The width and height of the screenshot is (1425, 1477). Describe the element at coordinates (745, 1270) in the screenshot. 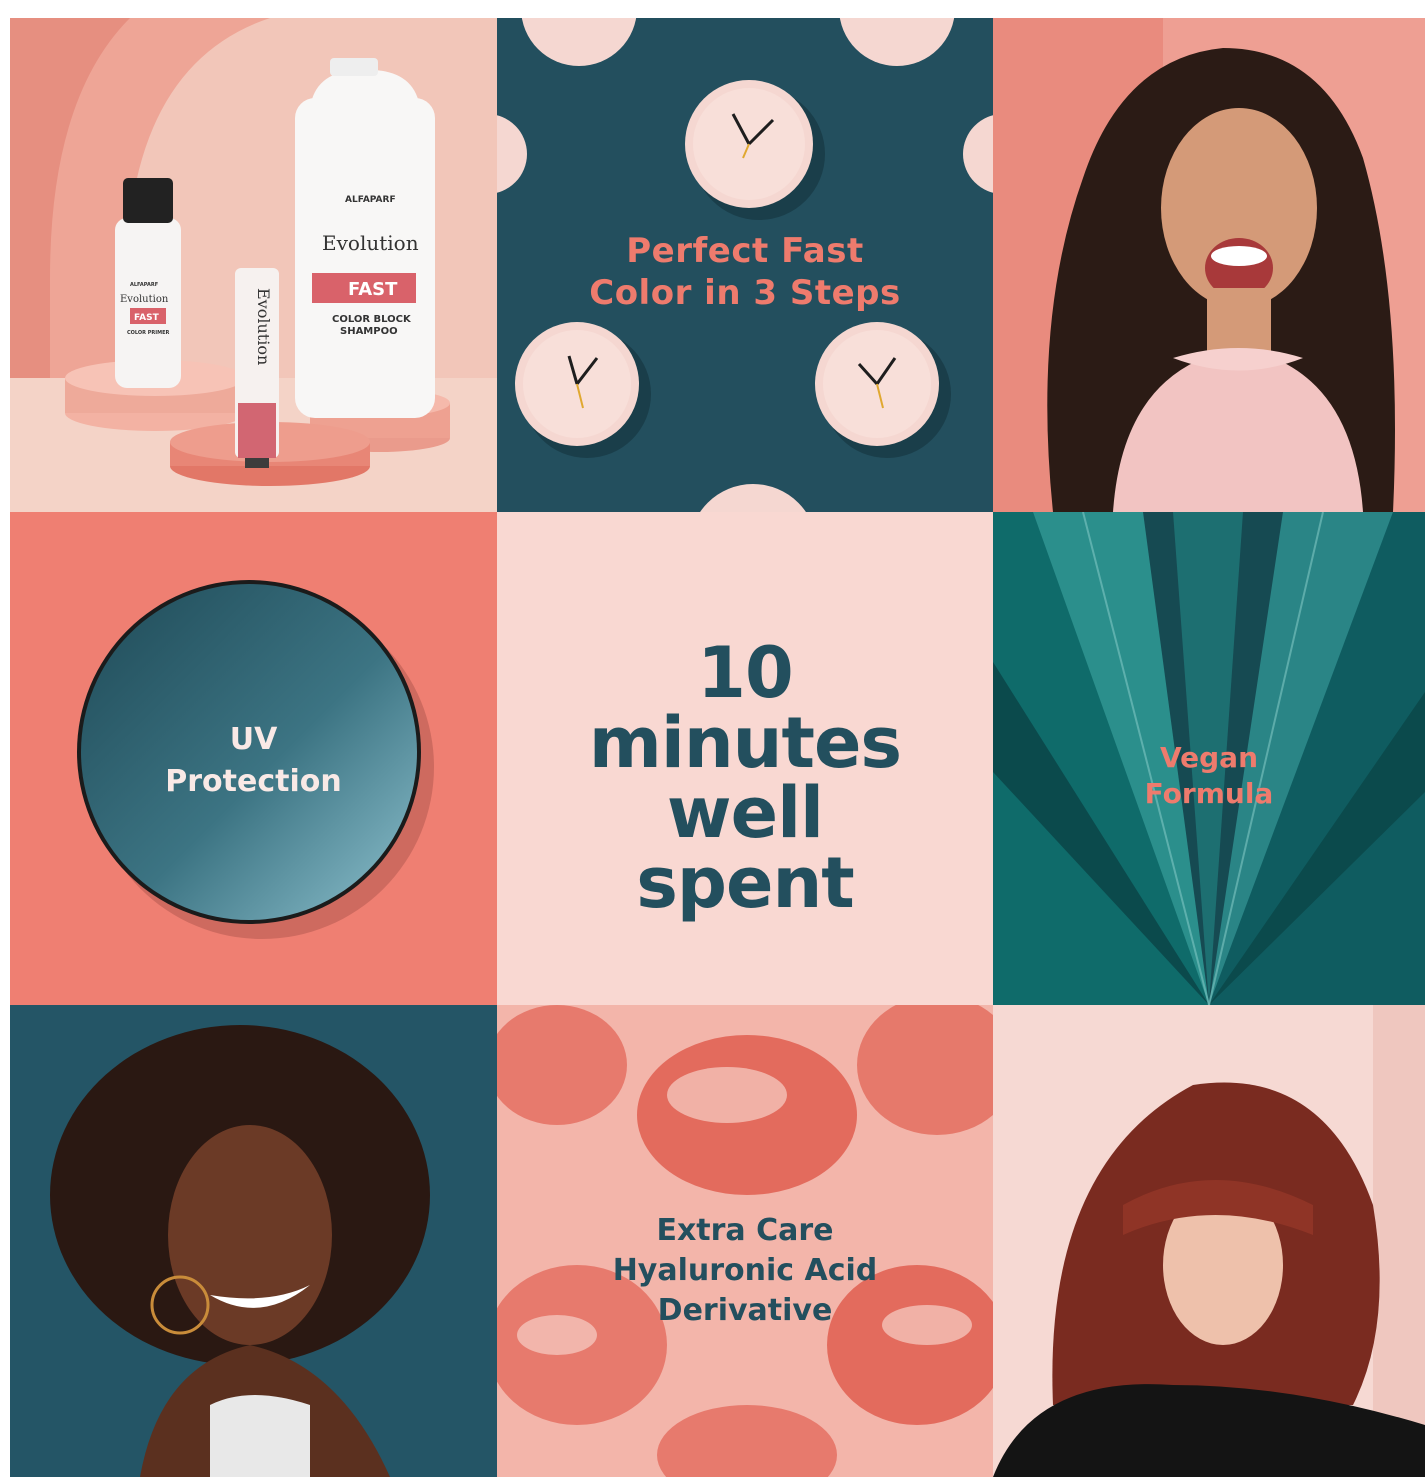

I see `extra-care-headline: Extra Care Hyaluronic Acid Derivative` at that location.